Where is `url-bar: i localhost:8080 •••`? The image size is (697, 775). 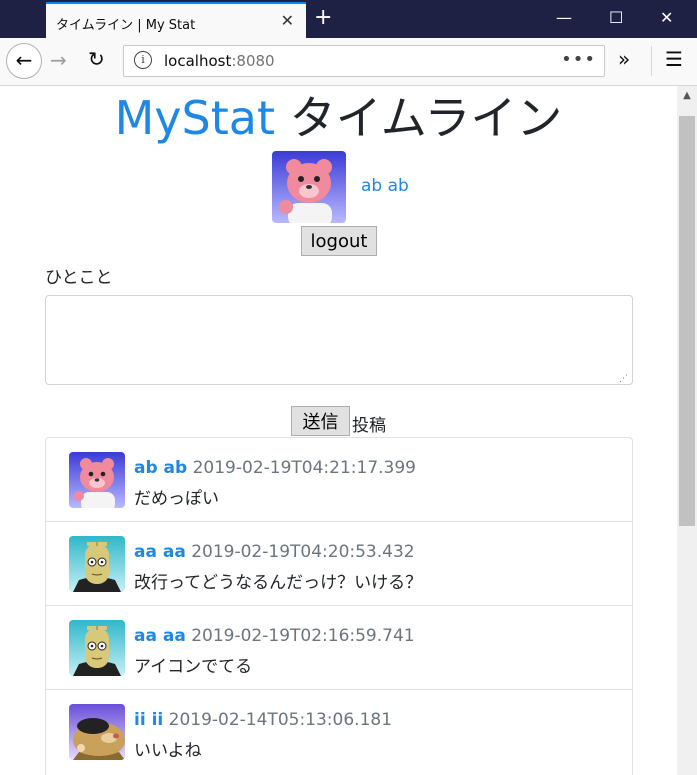
url-bar: i localhost:8080 ••• is located at coordinates (364, 61).